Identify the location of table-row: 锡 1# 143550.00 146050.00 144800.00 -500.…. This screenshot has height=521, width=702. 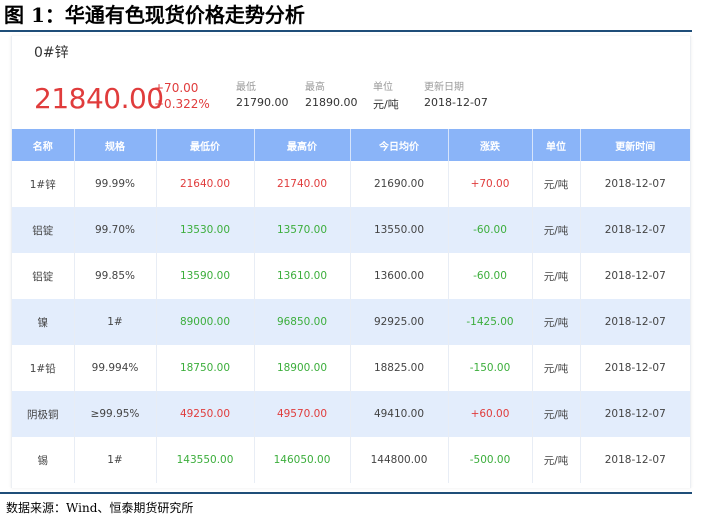
(351, 460).